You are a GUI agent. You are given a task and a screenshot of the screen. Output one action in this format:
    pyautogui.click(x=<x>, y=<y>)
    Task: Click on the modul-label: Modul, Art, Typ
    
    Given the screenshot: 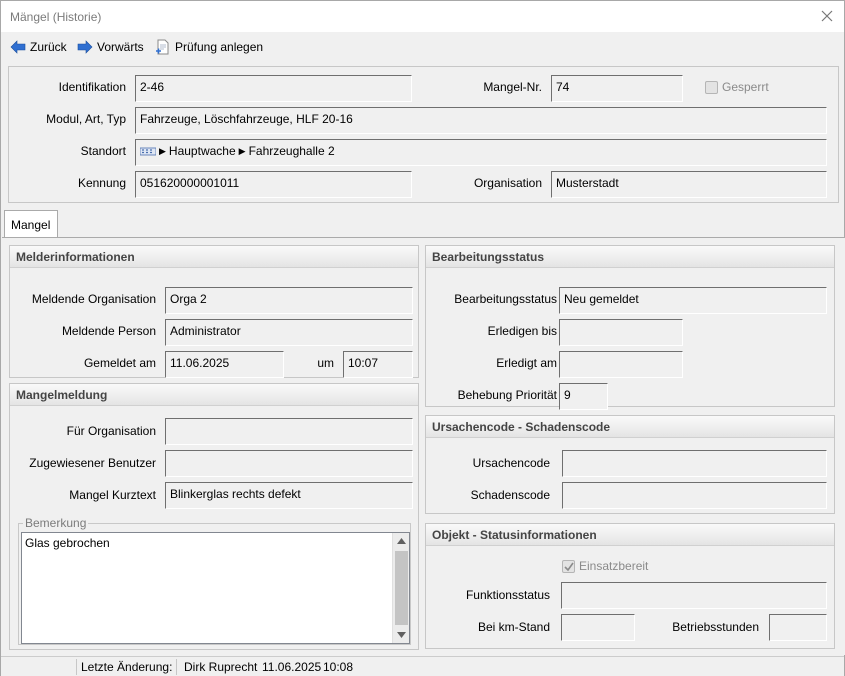 What is the action you would take?
    pyautogui.click(x=86, y=119)
    